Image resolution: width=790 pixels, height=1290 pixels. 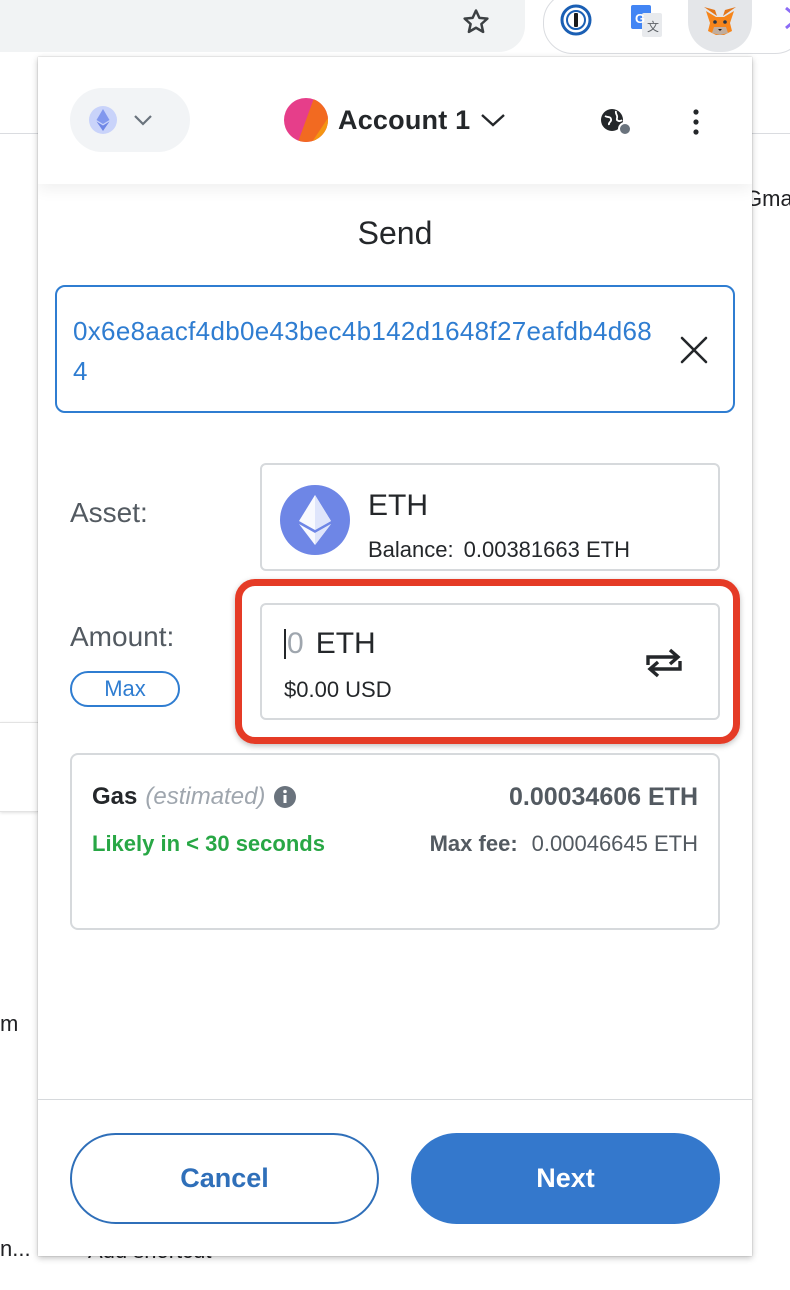 I want to click on background-page-text: m, so click(x=9, y=1023).